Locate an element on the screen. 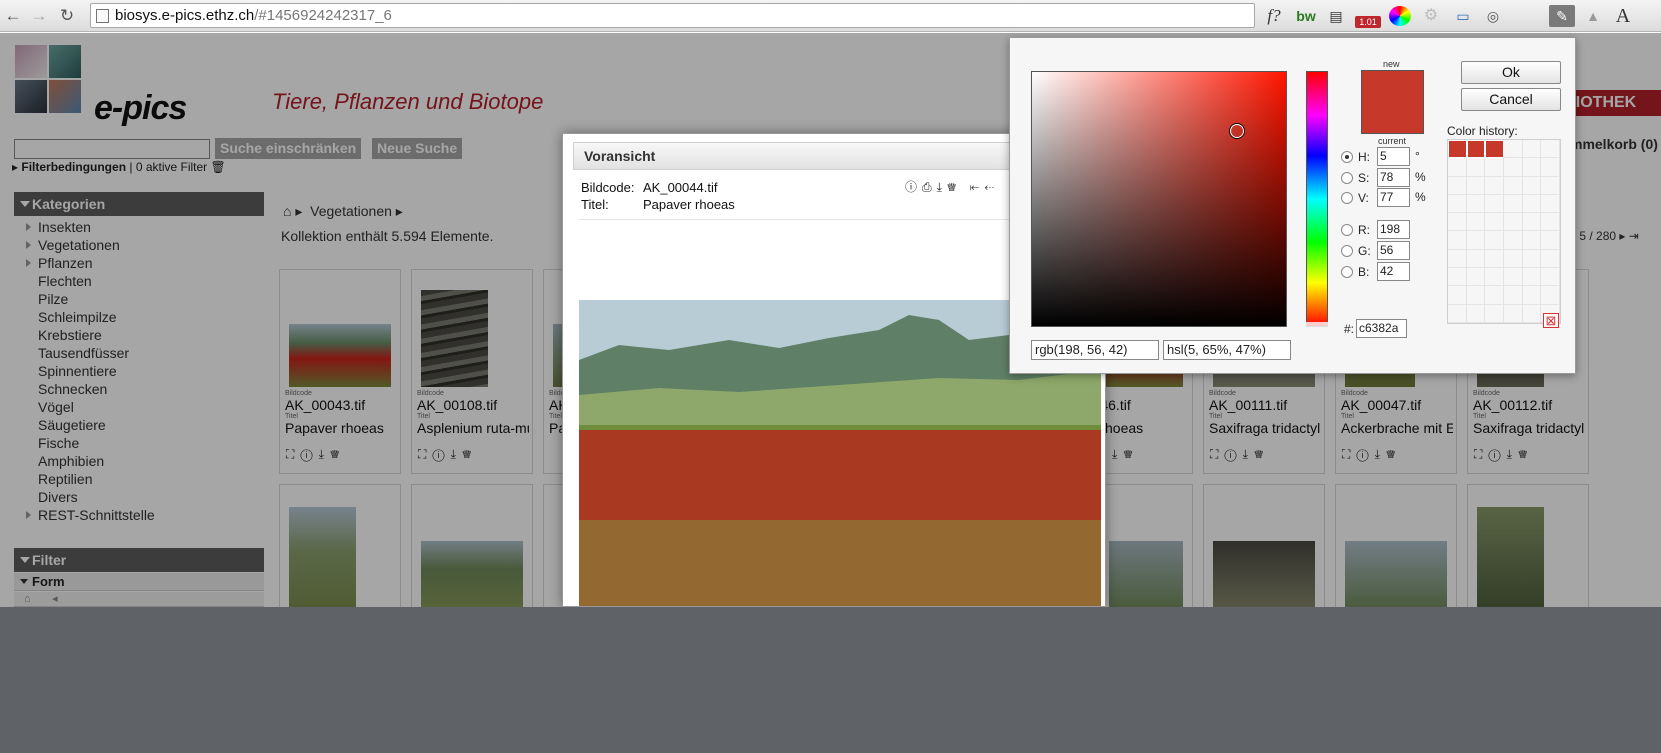 The width and height of the screenshot is (1661, 753). preview-actions: ⓘ⎙⤓♕ ⇤⇠ is located at coordinates (952, 186).